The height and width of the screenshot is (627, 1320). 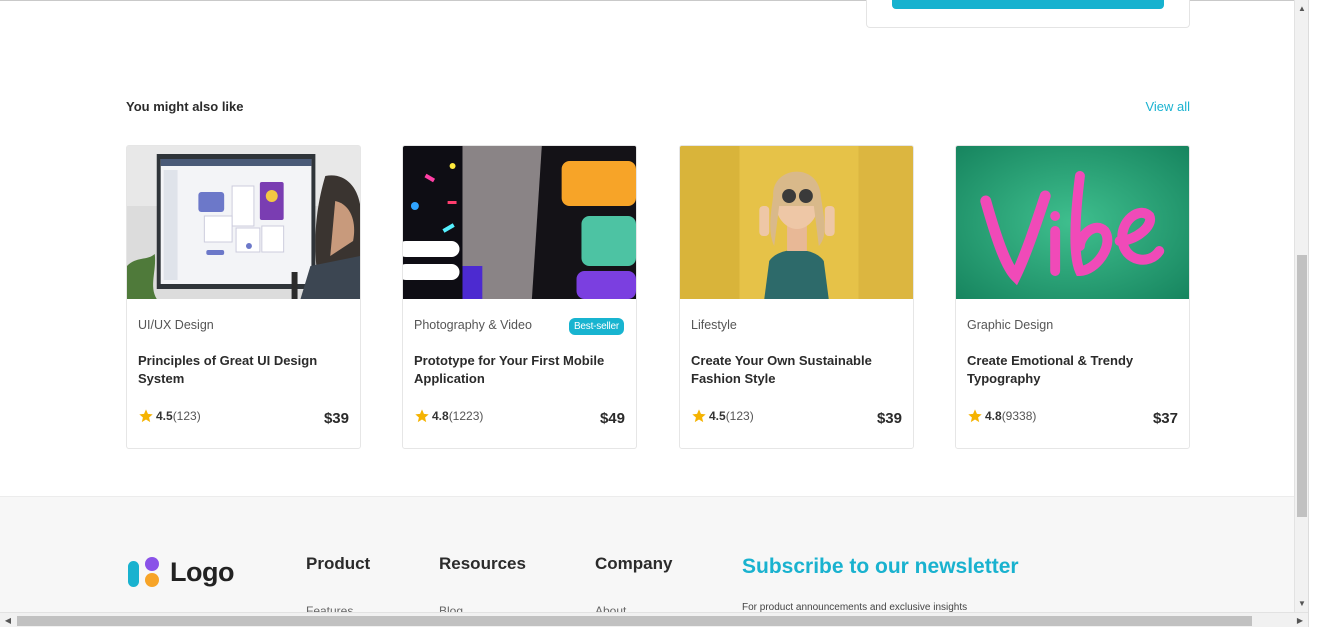 What do you see at coordinates (238, 370) in the screenshot?
I see `course-title: Principles of Great UI Design System` at bounding box center [238, 370].